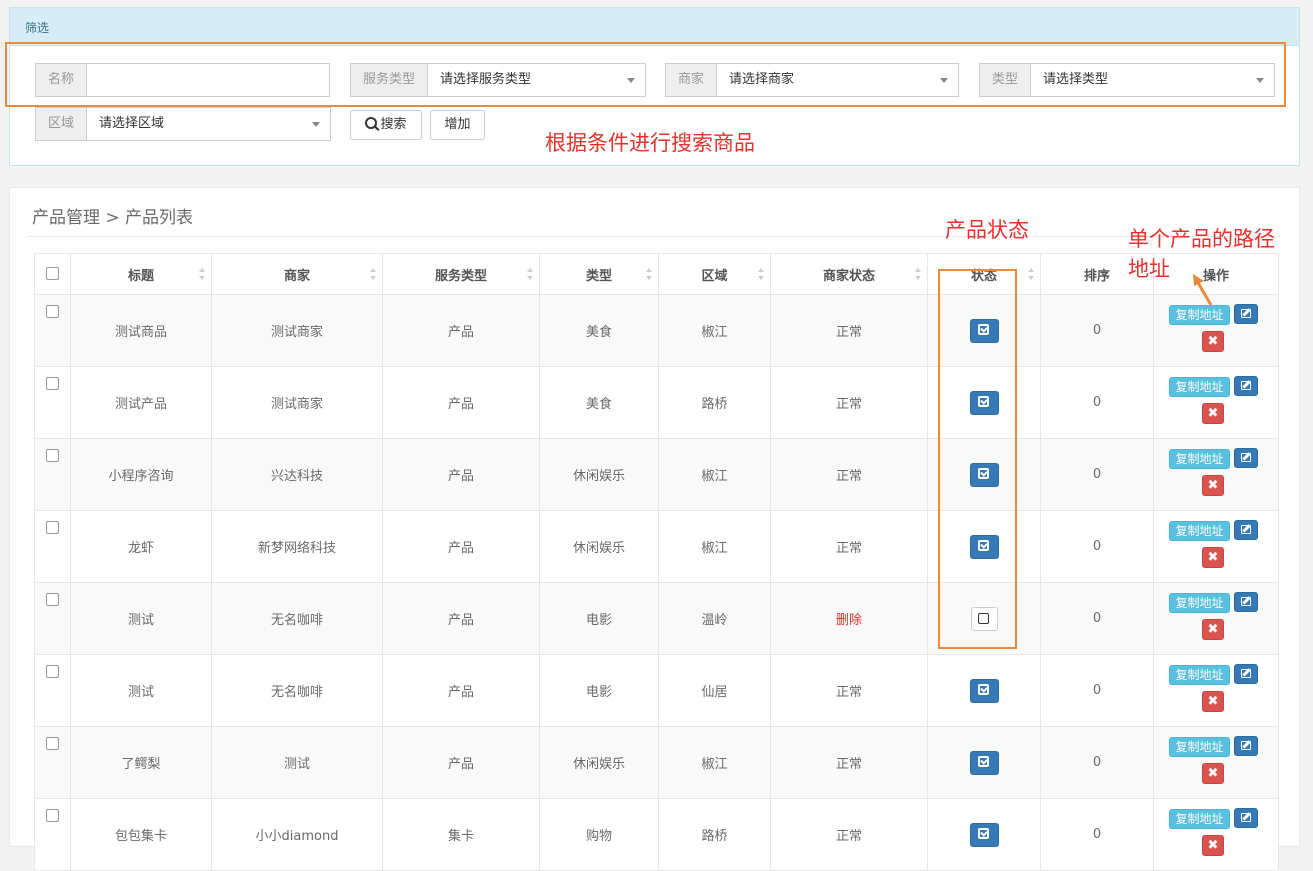  I want to click on column-header-region: 区域, so click(714, 274).